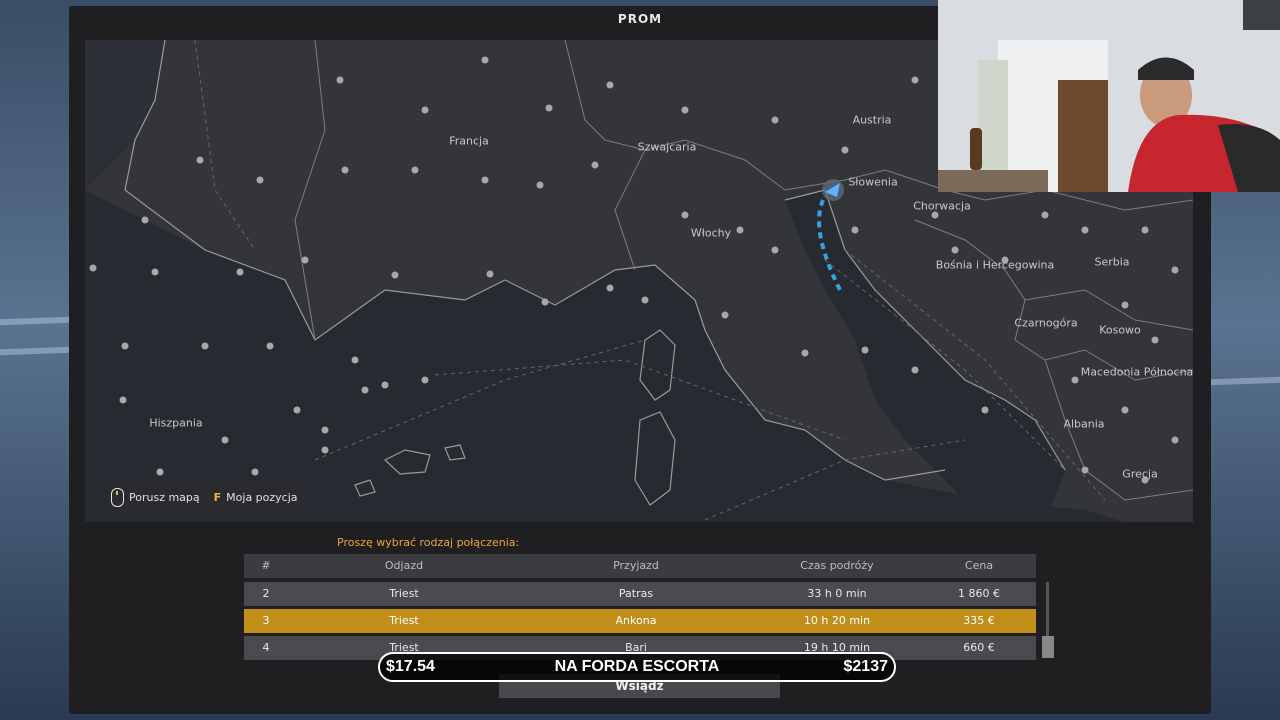 The width and height of the screenshot is (1280, 720). I want to click on row-price: 660 €, so click(979, 647).